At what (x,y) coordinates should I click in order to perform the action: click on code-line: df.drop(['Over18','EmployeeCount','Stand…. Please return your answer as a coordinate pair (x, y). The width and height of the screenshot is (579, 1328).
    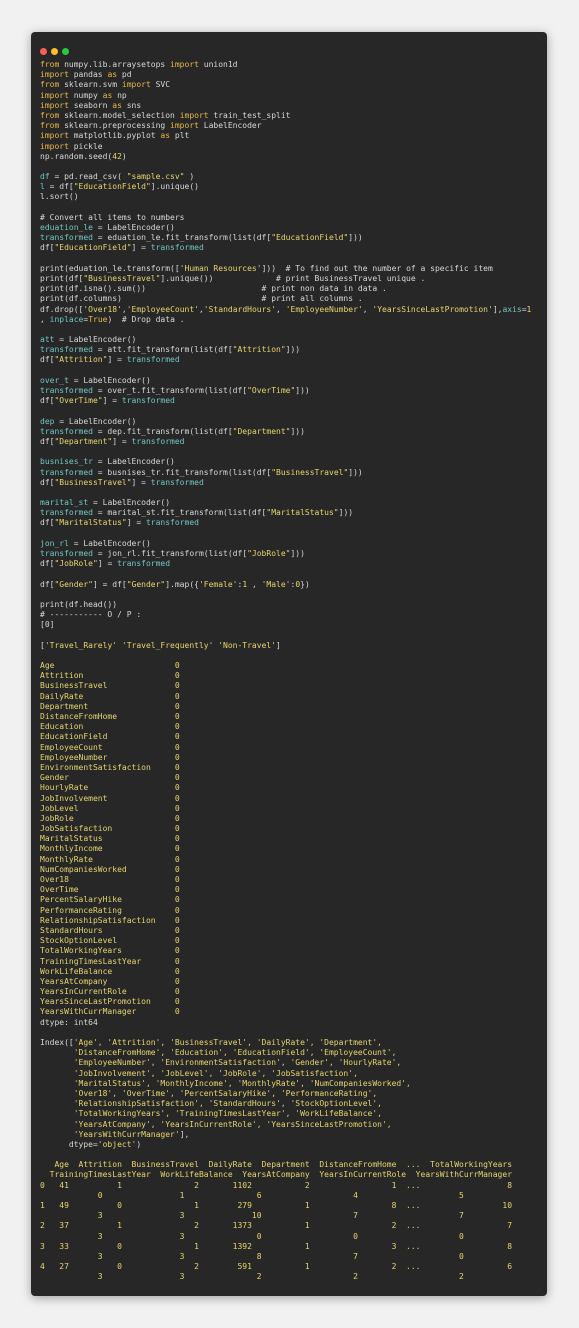
    Looking at the image, I should click on (290, 310).